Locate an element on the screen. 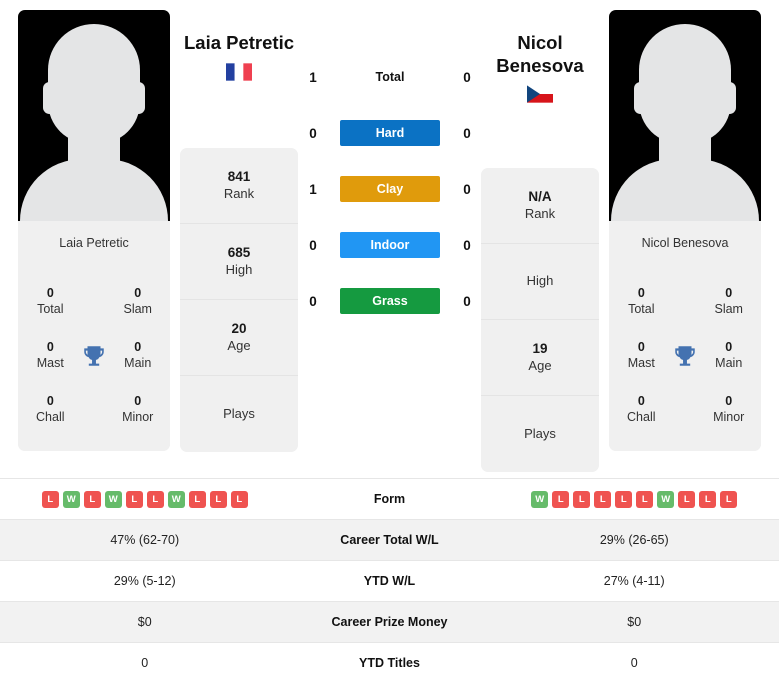 This screenshot has width=779, height=699. trophy-icon is located at coordinates (685, 356).